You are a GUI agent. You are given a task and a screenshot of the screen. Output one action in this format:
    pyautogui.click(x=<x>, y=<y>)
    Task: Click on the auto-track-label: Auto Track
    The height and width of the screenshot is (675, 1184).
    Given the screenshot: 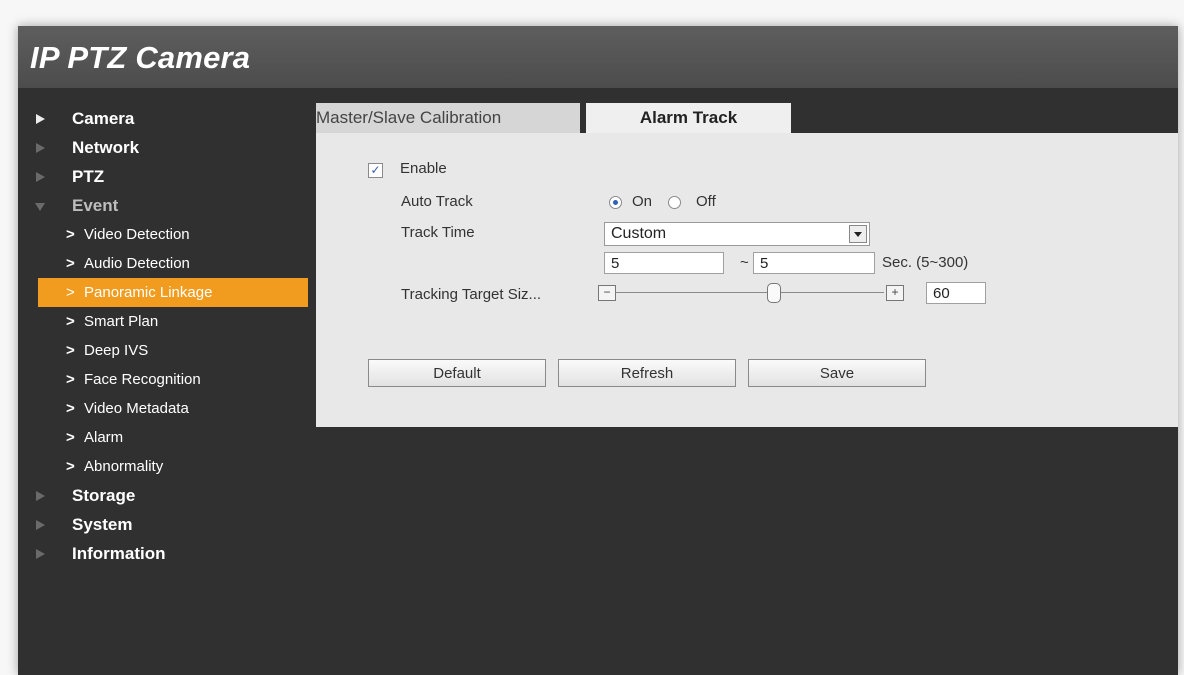 What is the action you would take?
    pyautogui.click(x=437, y=201)
    